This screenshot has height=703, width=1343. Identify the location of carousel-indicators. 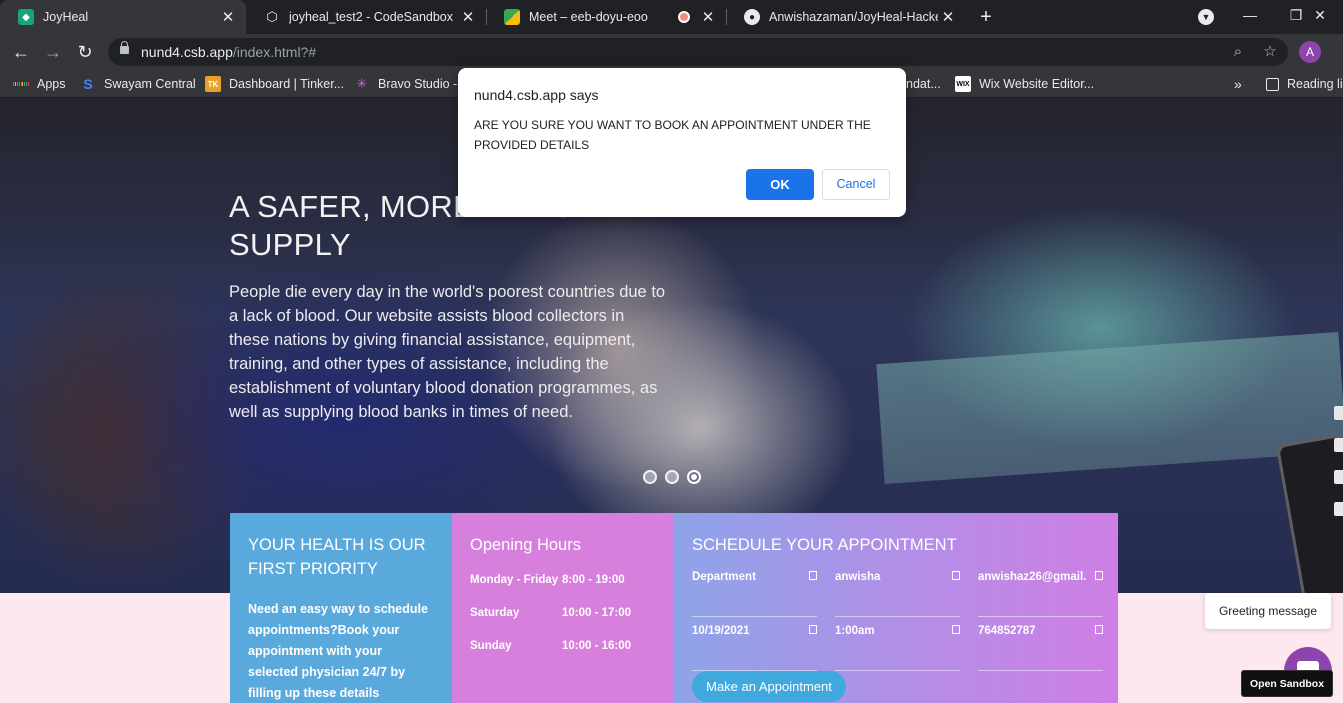
(672, 477).